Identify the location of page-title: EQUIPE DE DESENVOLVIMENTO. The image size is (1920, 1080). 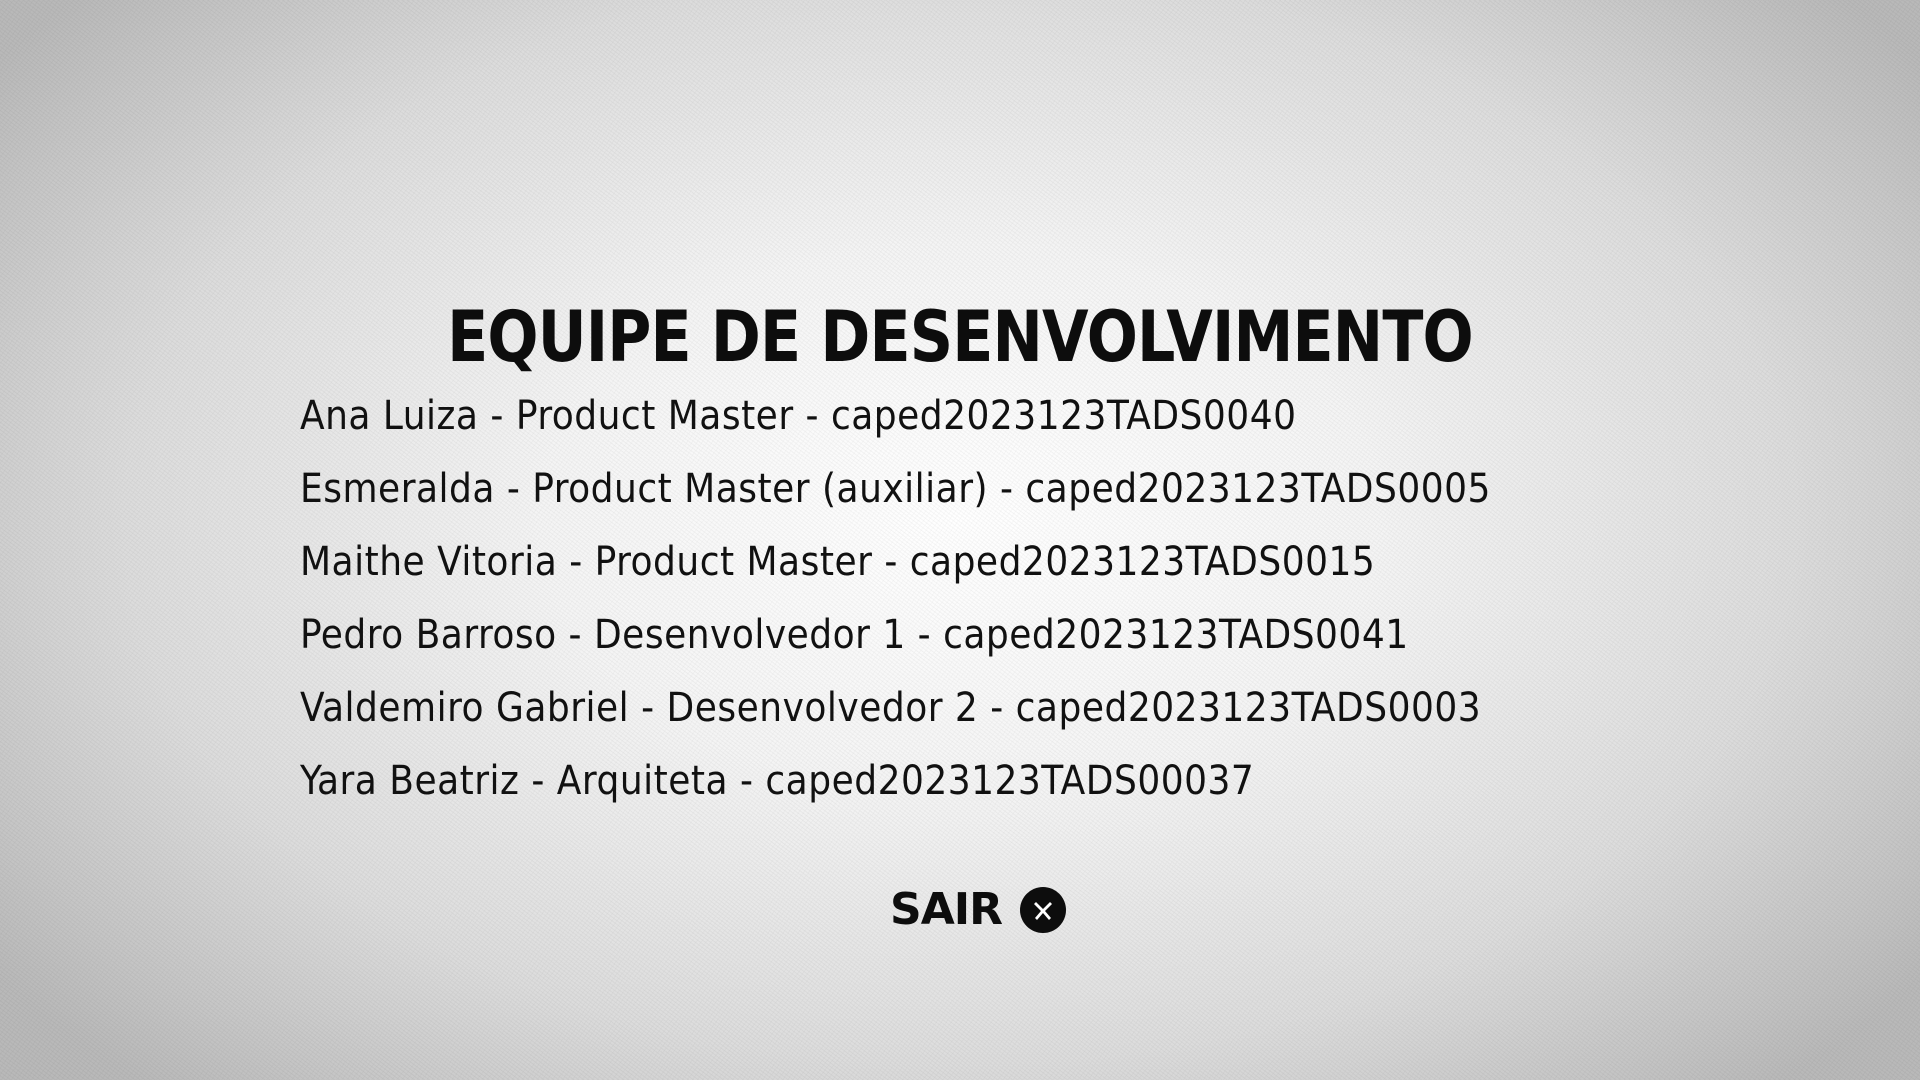
(960, 336).